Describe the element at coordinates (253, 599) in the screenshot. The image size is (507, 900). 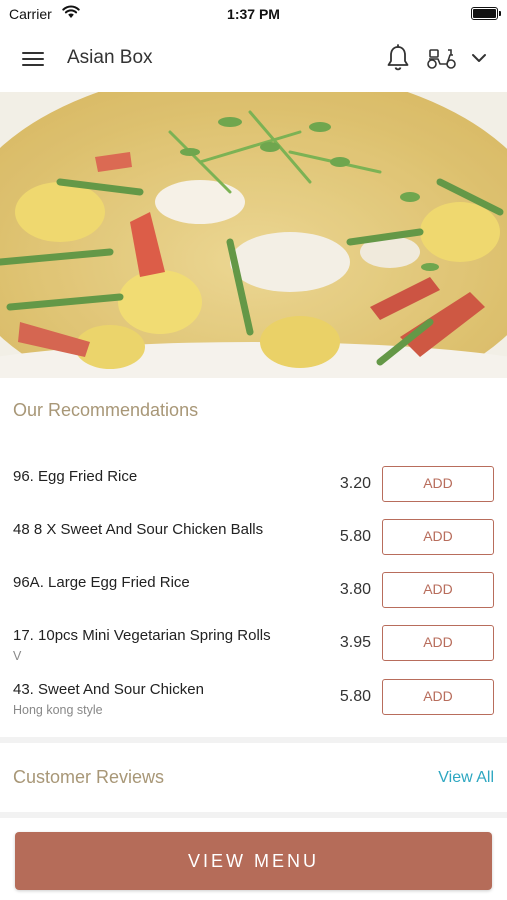
I see `menu-item-row: 96A. Large Egg Fried Rice 3.80 ADD` at that location.